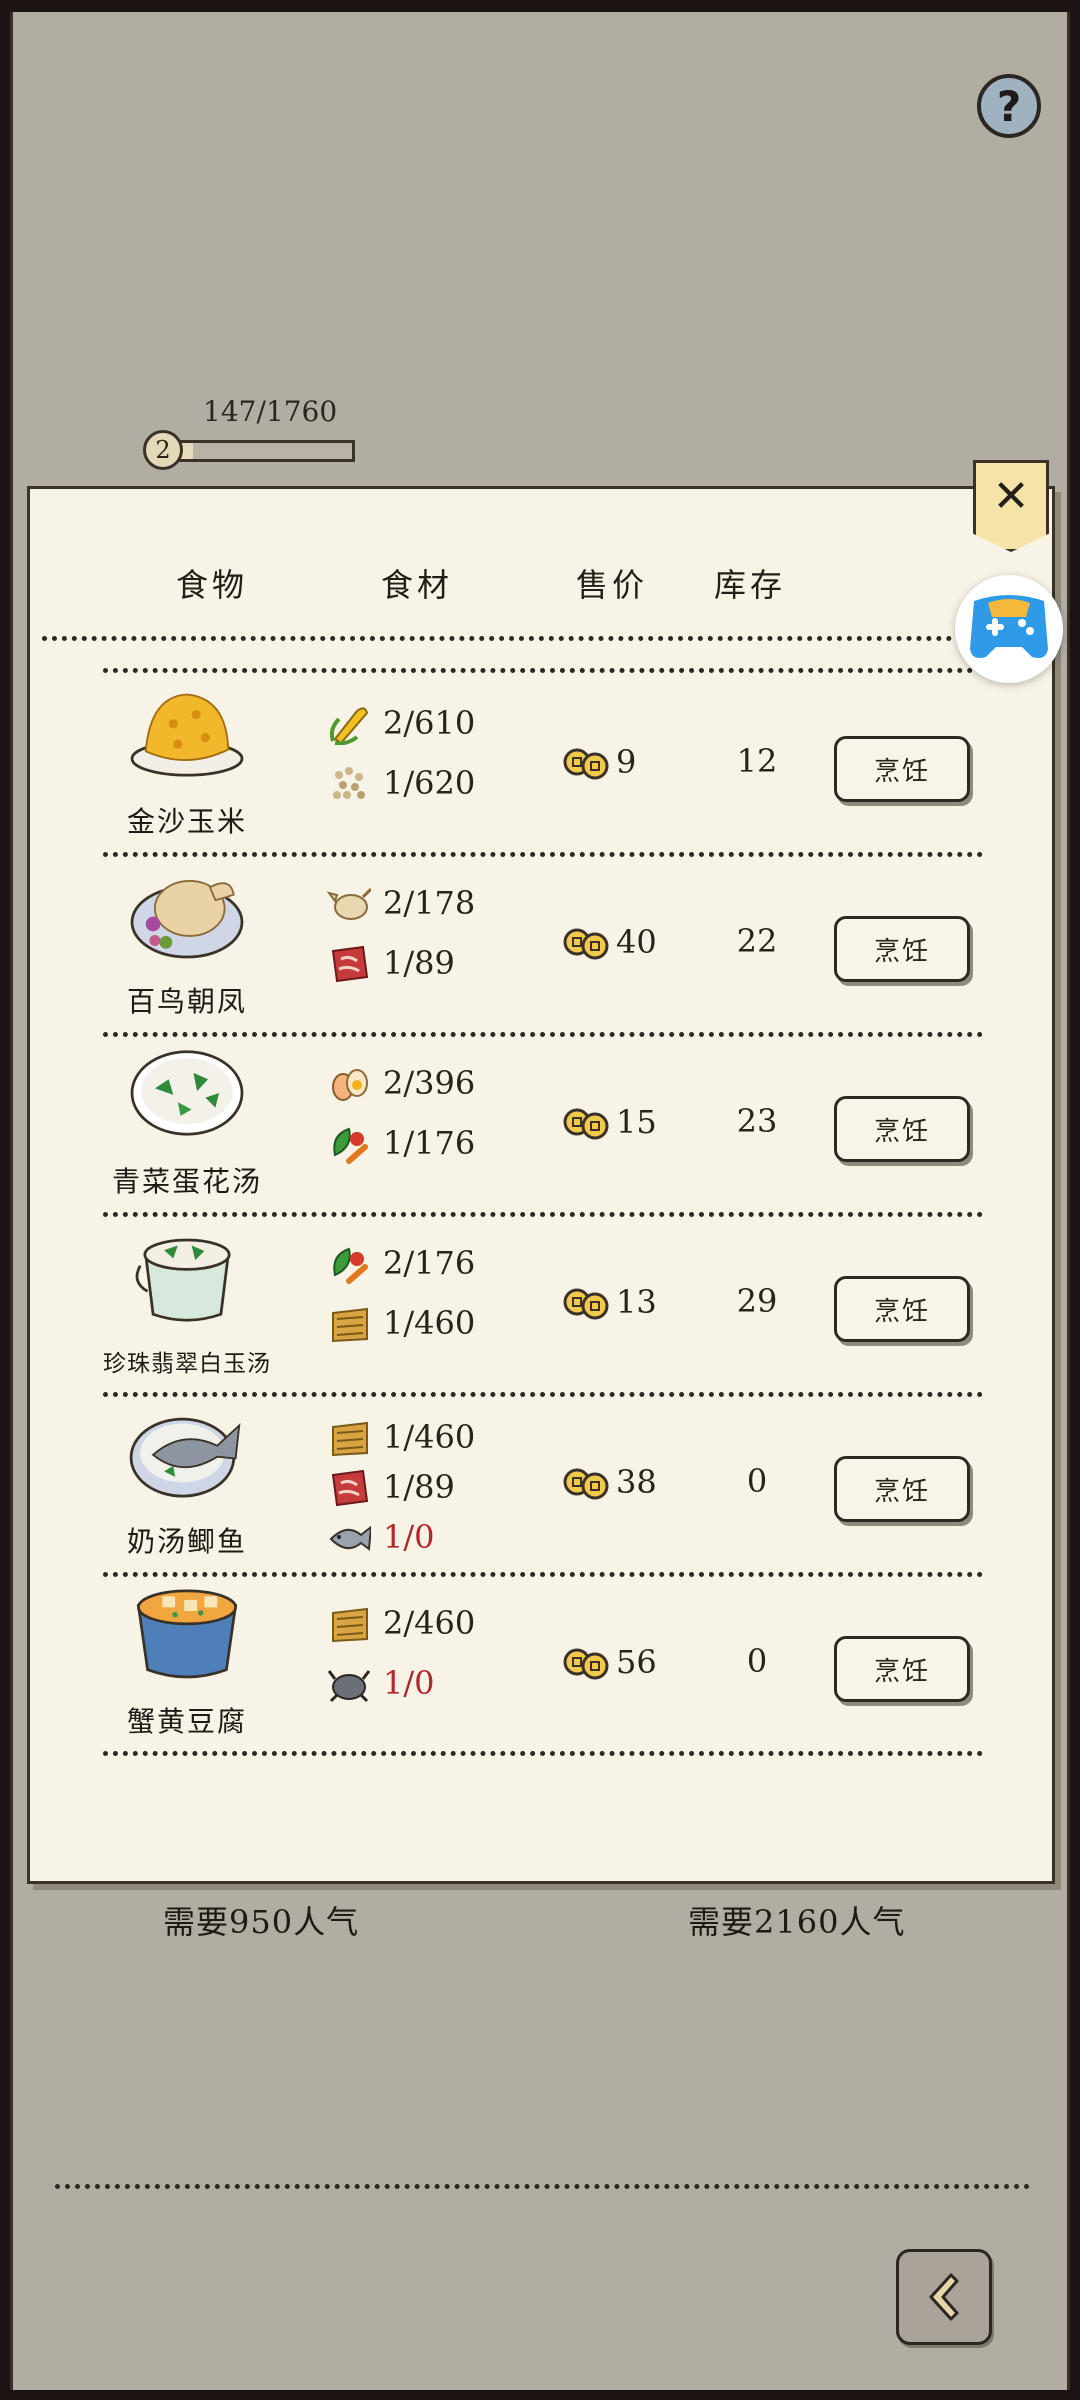  I want to click on ingredient-amount: 2/396, so click(429, 1083).